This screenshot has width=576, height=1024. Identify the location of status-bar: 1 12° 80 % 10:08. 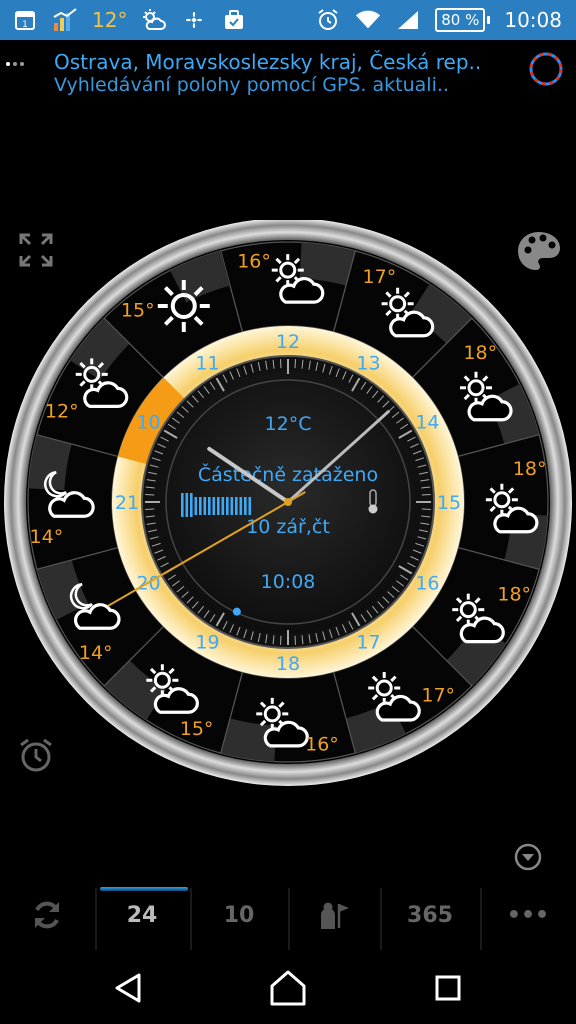
(288, 20).